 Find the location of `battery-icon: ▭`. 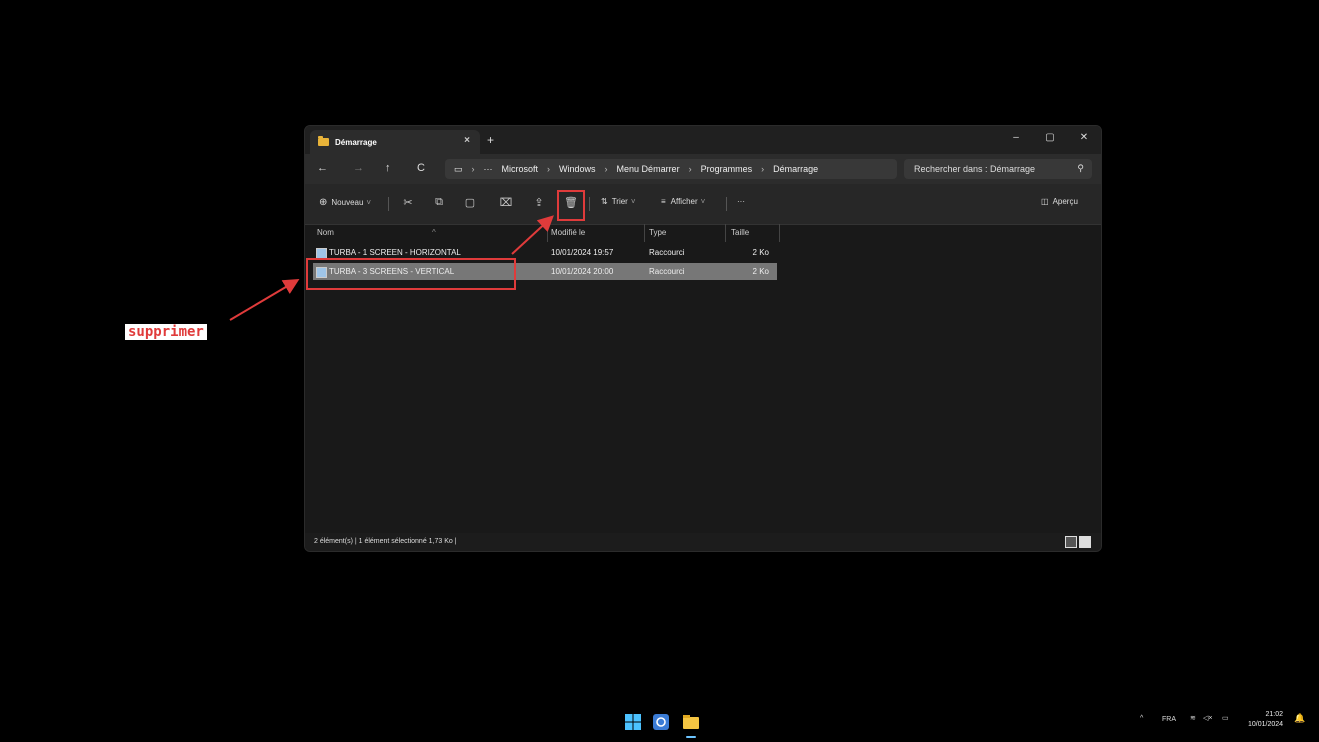

battery-icon: ▭ is located at coordinates (1225, 718).